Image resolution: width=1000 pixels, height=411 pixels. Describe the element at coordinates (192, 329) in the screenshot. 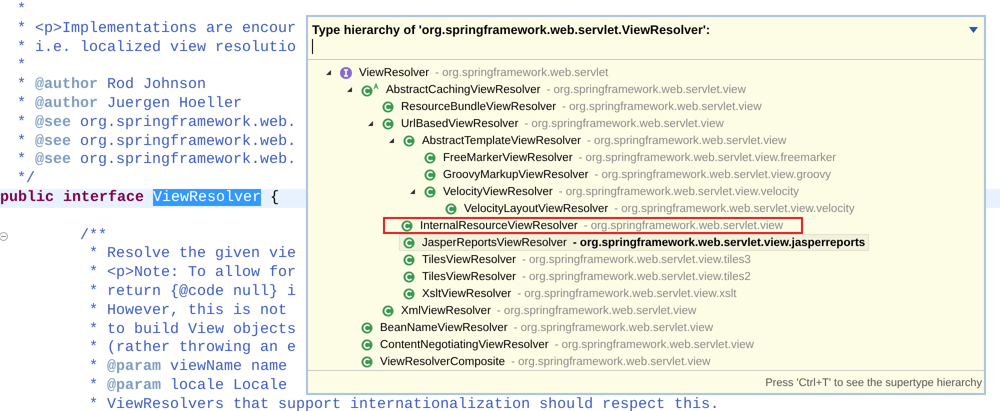

I see `code-comment: * to build View objects` at that location.